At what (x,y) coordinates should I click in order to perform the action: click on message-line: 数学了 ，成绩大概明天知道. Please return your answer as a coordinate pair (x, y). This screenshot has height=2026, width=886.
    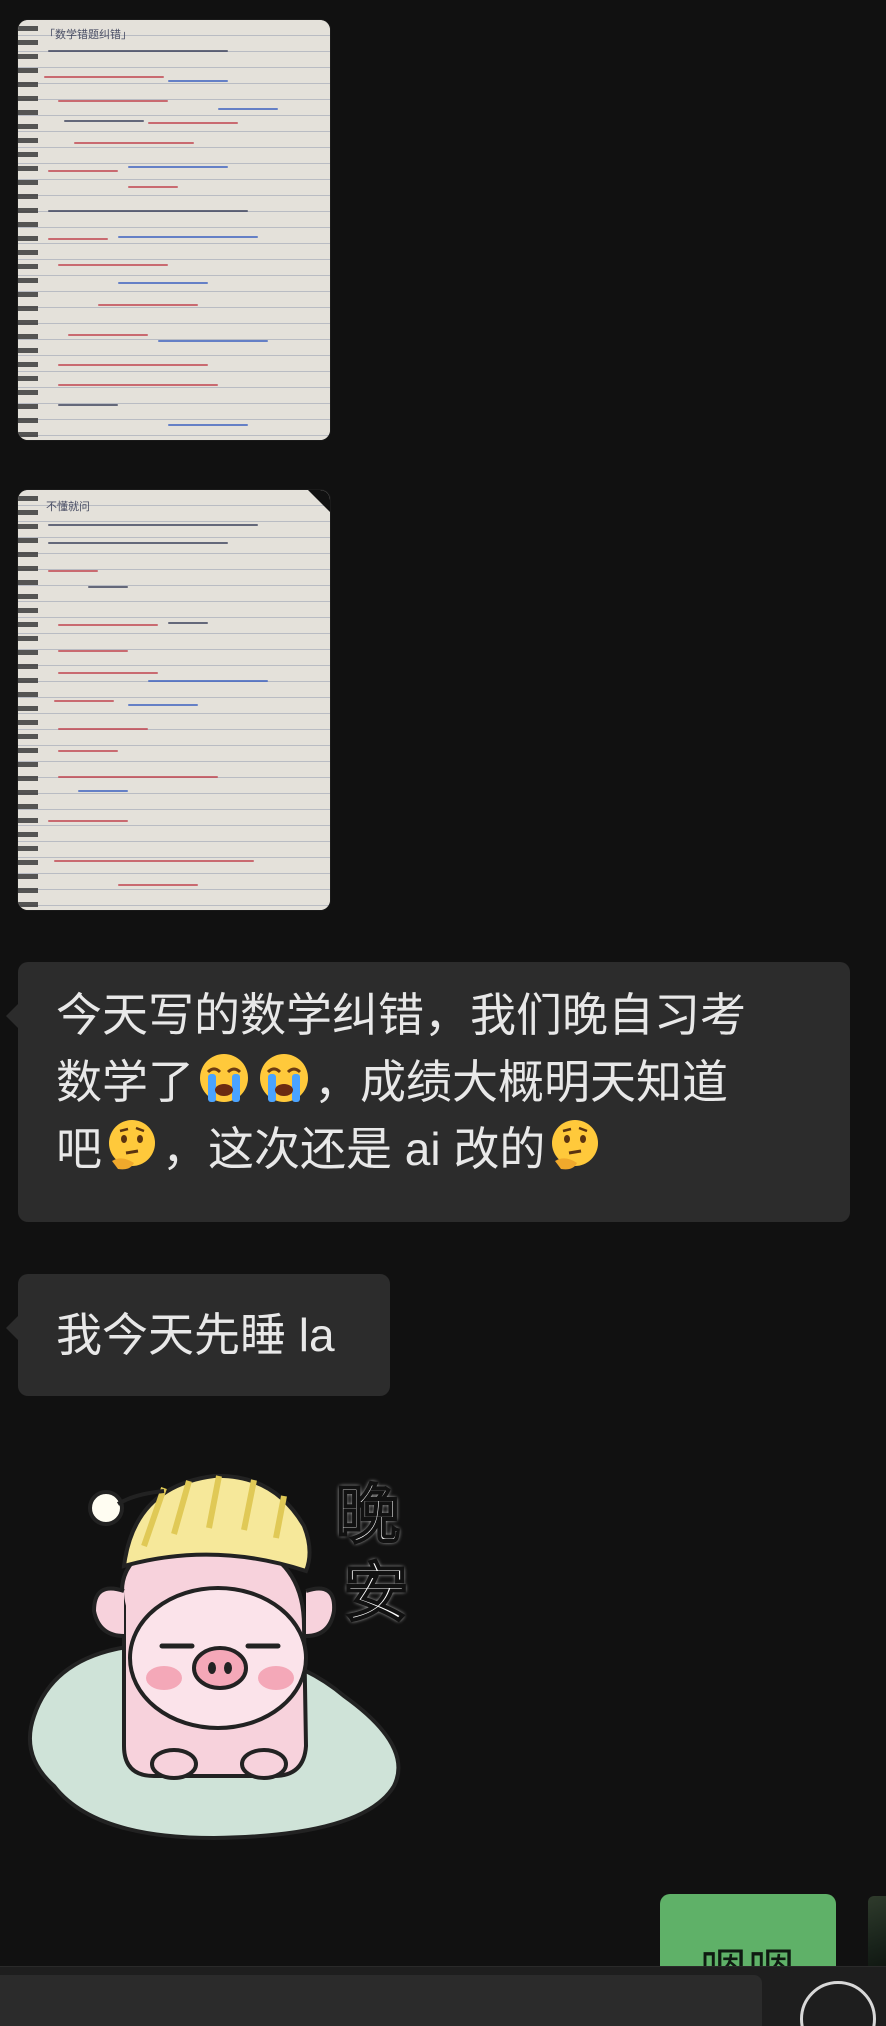
    Looking at the image, I should click on (435, 1082).